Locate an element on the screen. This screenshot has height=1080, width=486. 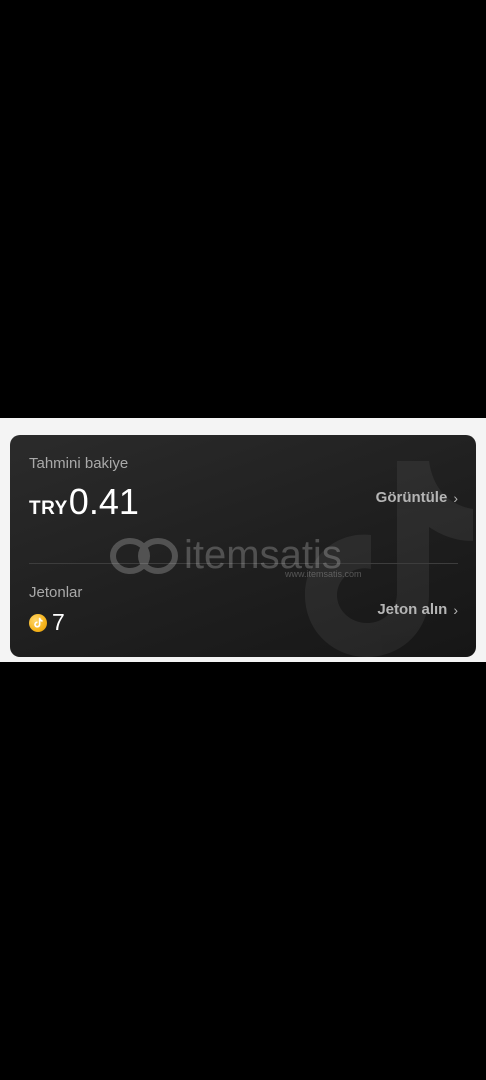
balance-amount: 0.41 is located at coordinates (103, 501).